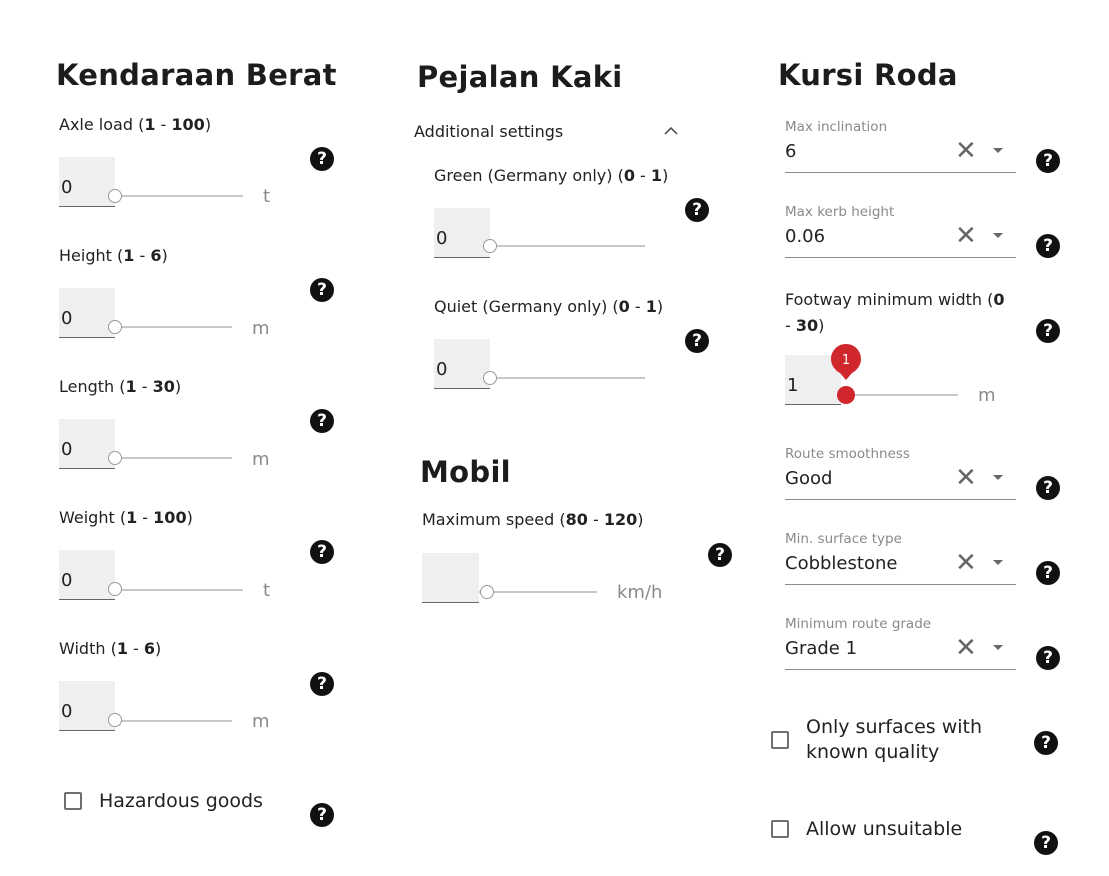 Image resolution: width=1109 pixels, height=876 pixels. Describe the element at coordinates (135, 124) in the screenshot. I see `axle-load-label: Axle load (1 - 100)` at that location.